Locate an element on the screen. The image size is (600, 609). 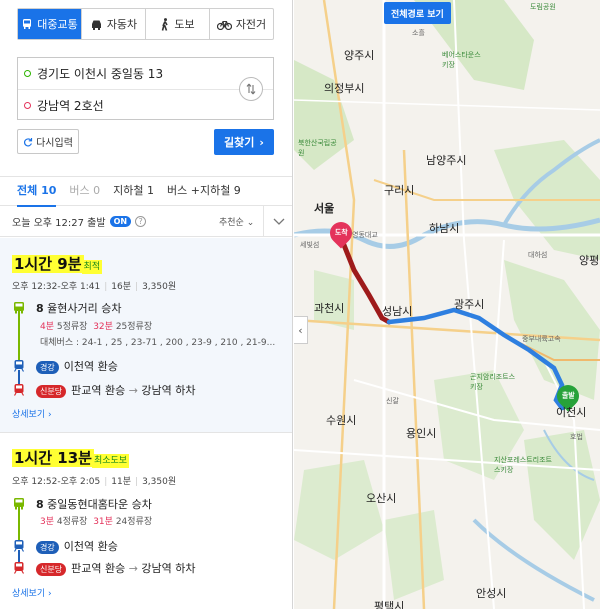
view-full-route-label: 전체경로 보기 is located at coordinates (417, 14).